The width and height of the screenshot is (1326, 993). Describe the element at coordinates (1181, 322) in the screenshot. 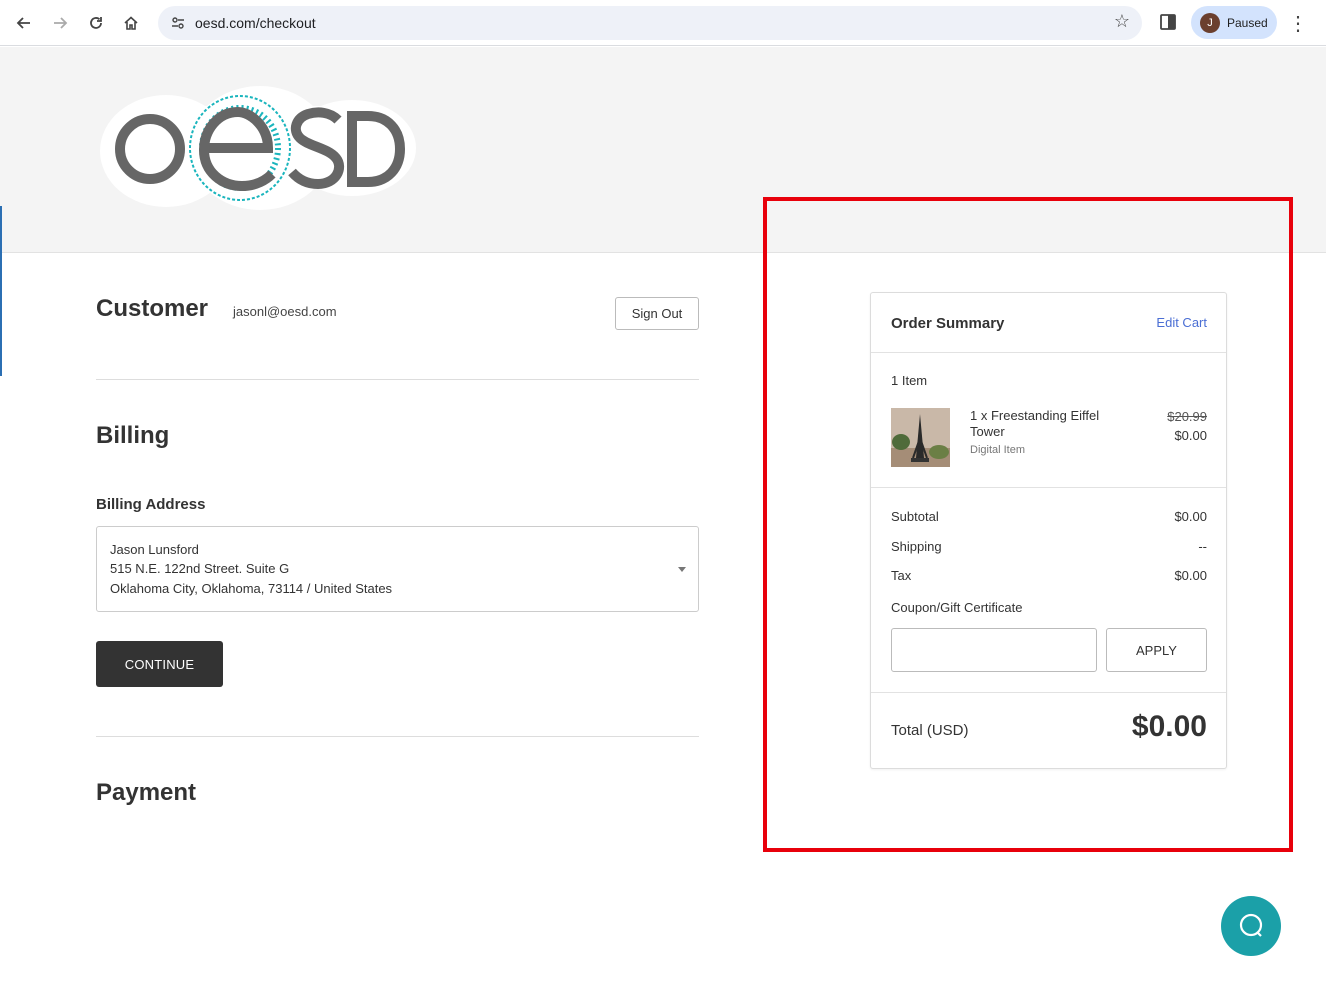

I see `edit-cart-link: Edit Cart` at that location.